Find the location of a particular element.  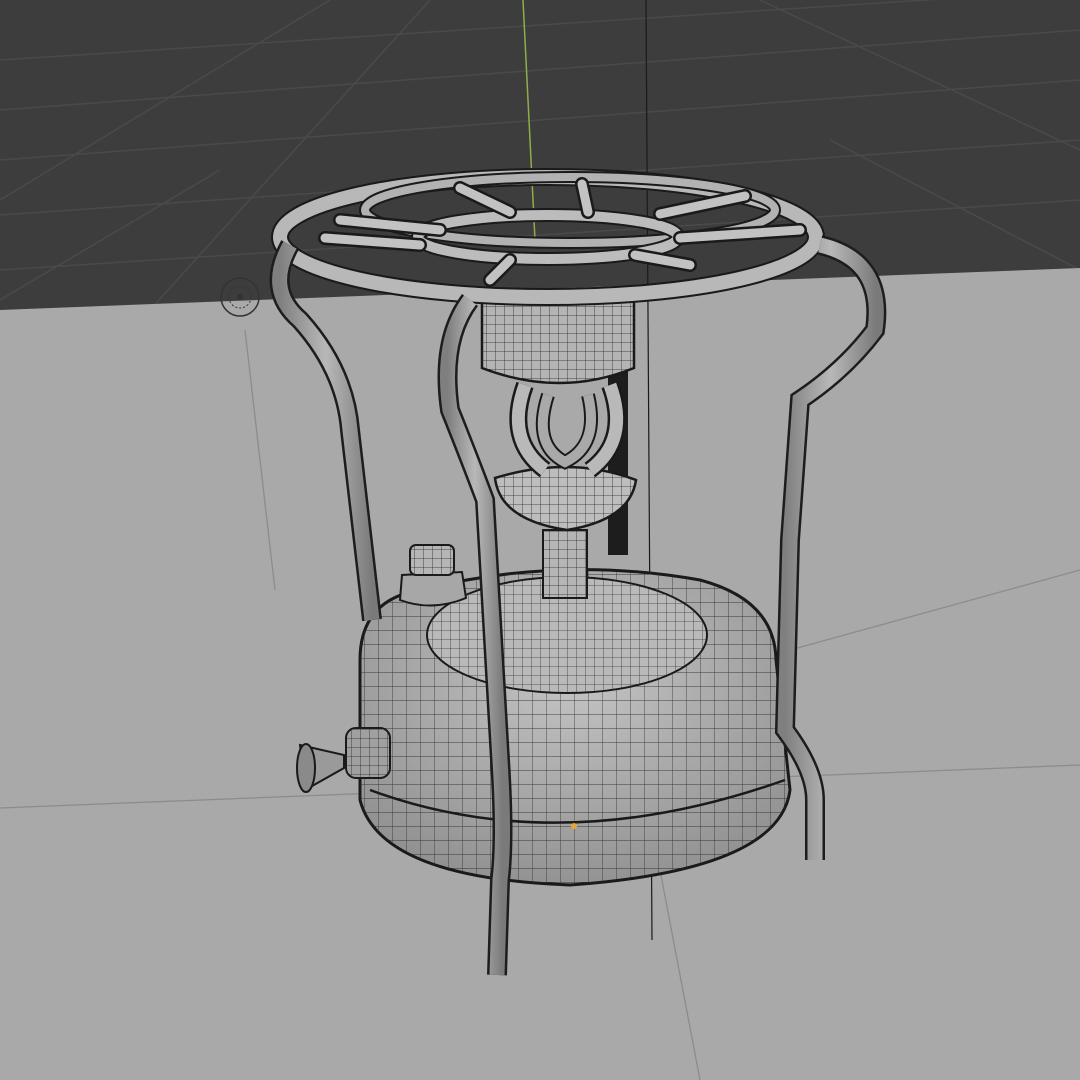

tank is located at coordinates (575, 727).